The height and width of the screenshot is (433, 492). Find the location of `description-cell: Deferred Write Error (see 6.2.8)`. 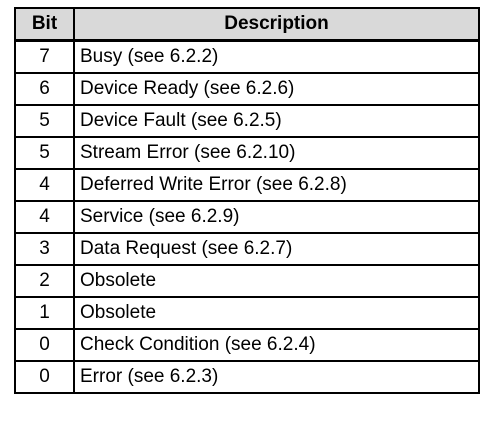

description-cell: Deferred Write Error (see 6.2.8) is located at coordinates (276, 185).